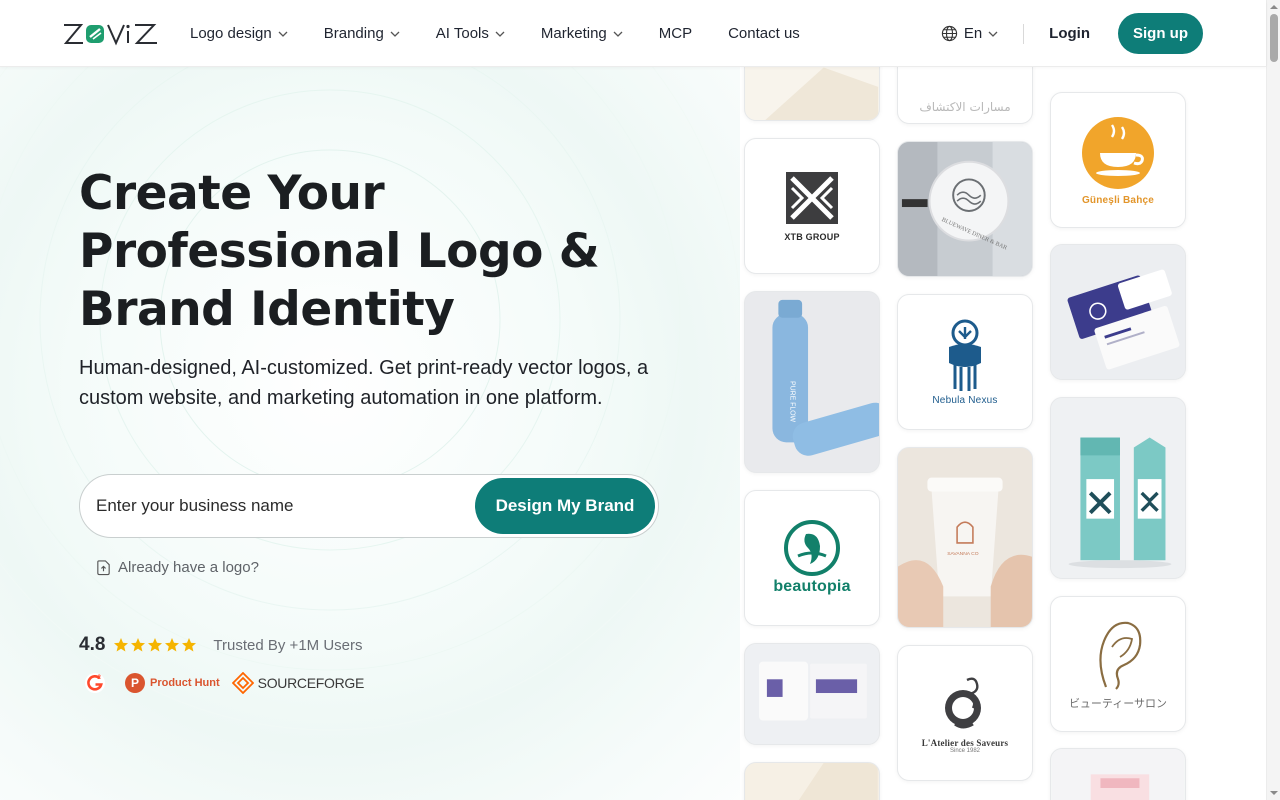 The width and height of the screenshot is (1280, 800). I want to click on beautopia-logo-icon, so click(812, 548).